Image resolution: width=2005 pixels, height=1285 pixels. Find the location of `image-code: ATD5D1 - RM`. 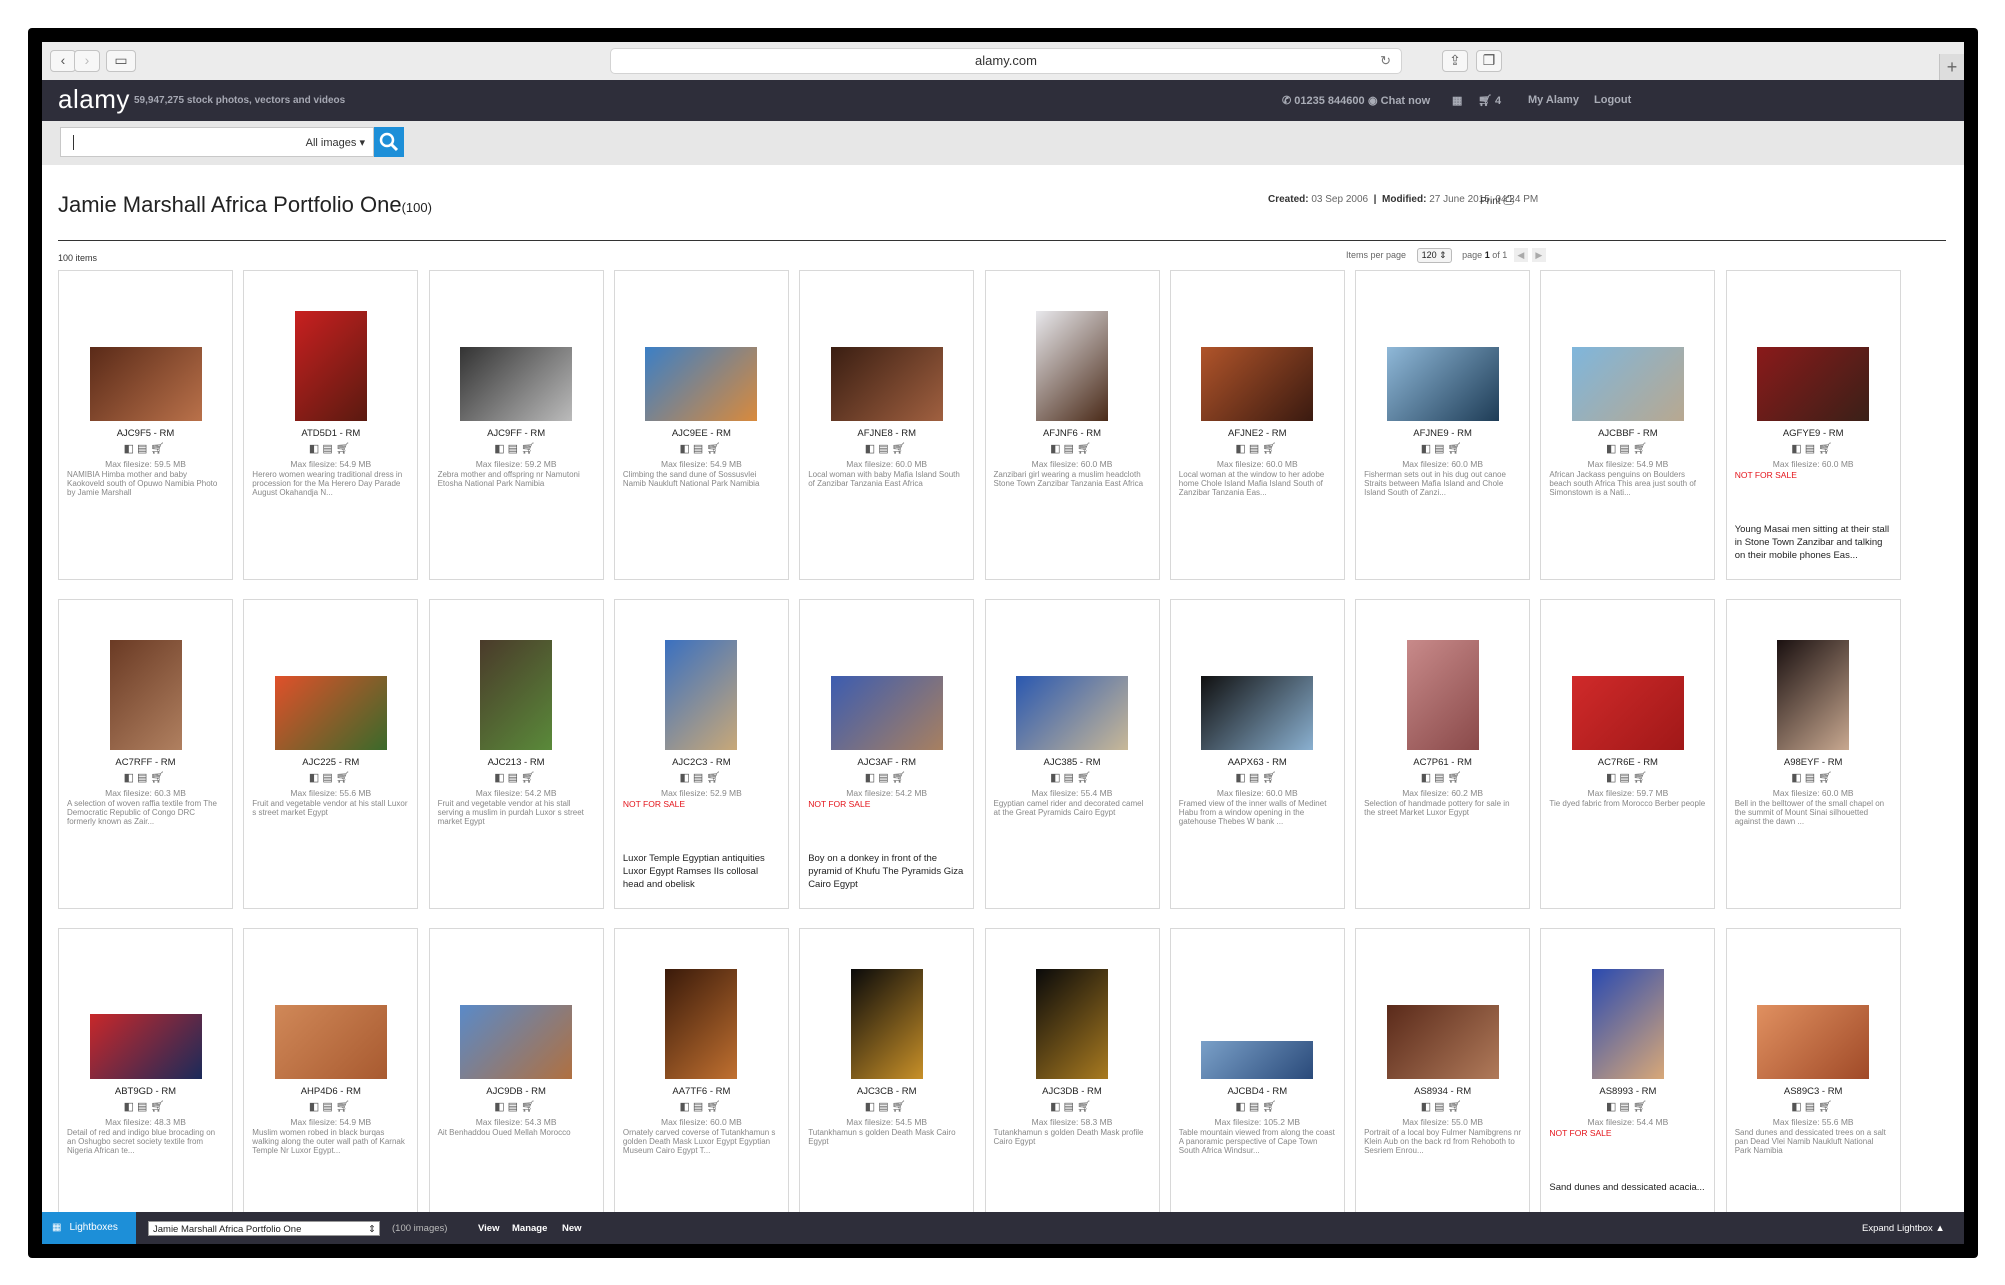

image-code: ATD5D1 - RM is located at coordinates (330, 433).